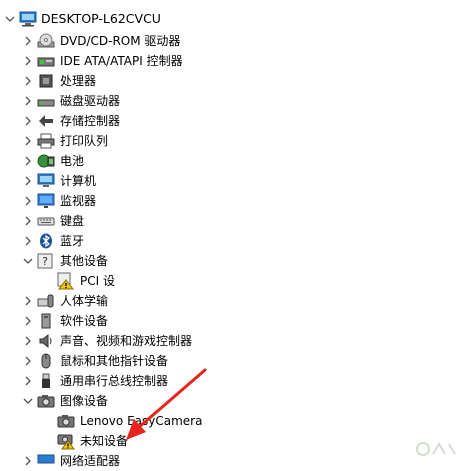  What do you see at coordinates (166, 404) in the screenshot?
I see `annotation-arrow` at bounding box center [166, 404].